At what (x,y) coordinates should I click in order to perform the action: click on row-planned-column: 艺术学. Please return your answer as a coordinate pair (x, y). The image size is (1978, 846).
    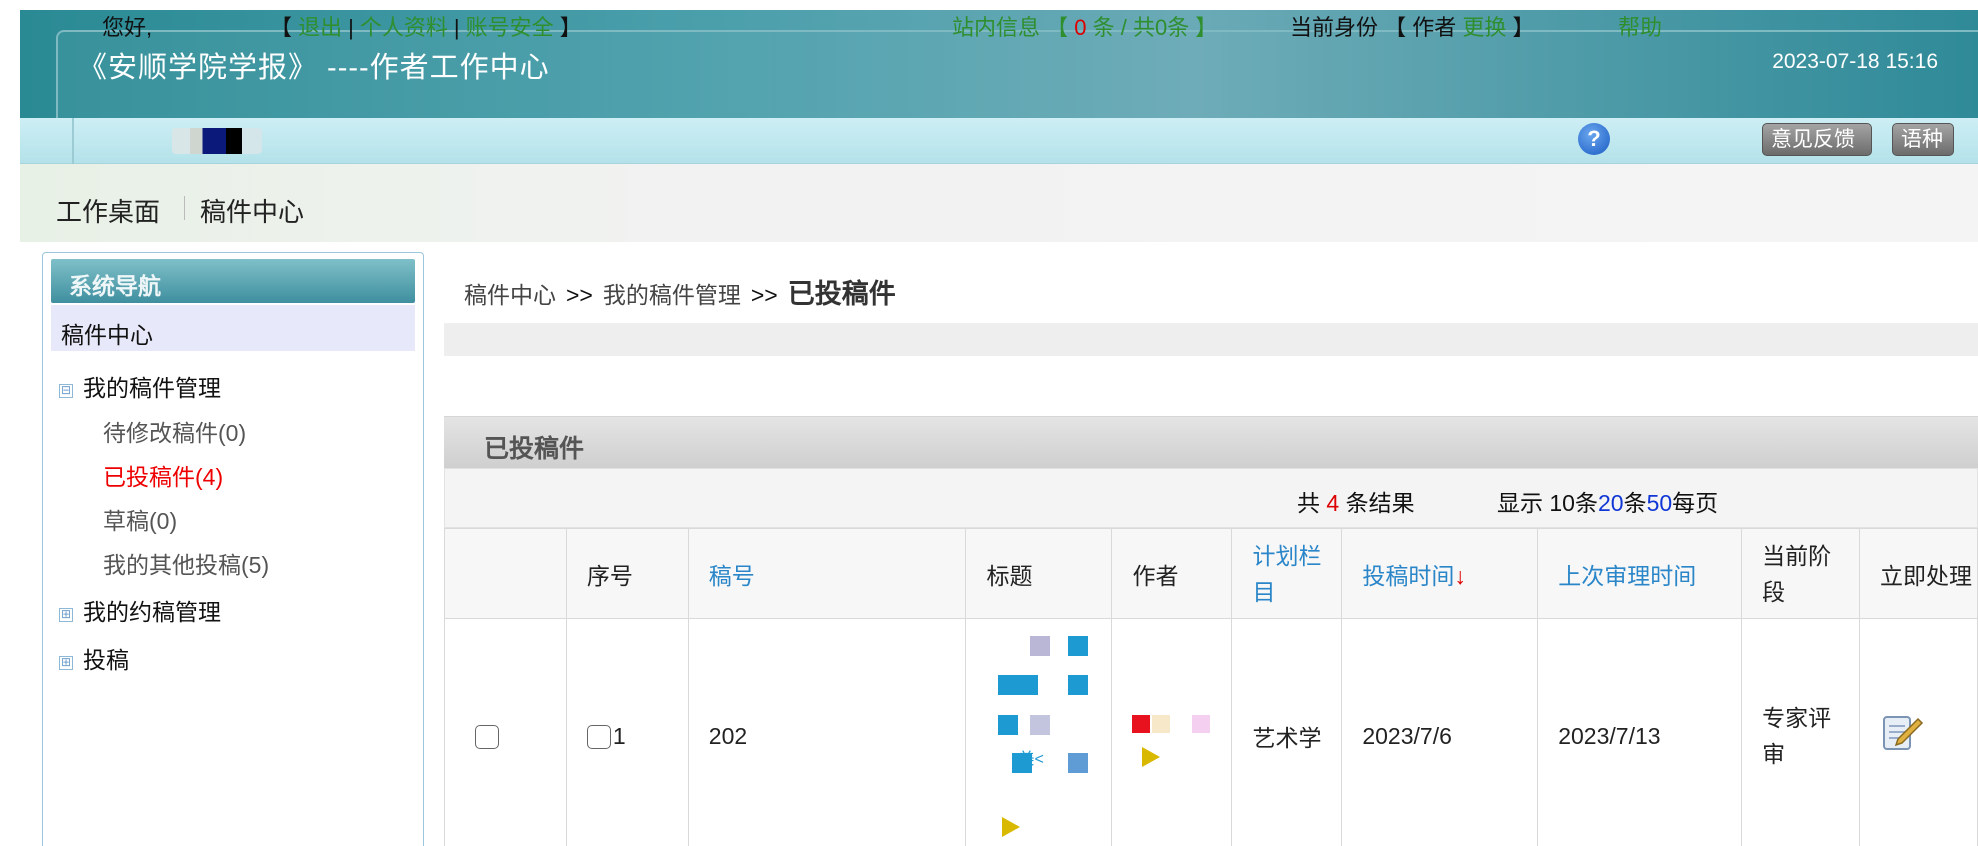
    Looking at the image, I should click on (1287, 732).